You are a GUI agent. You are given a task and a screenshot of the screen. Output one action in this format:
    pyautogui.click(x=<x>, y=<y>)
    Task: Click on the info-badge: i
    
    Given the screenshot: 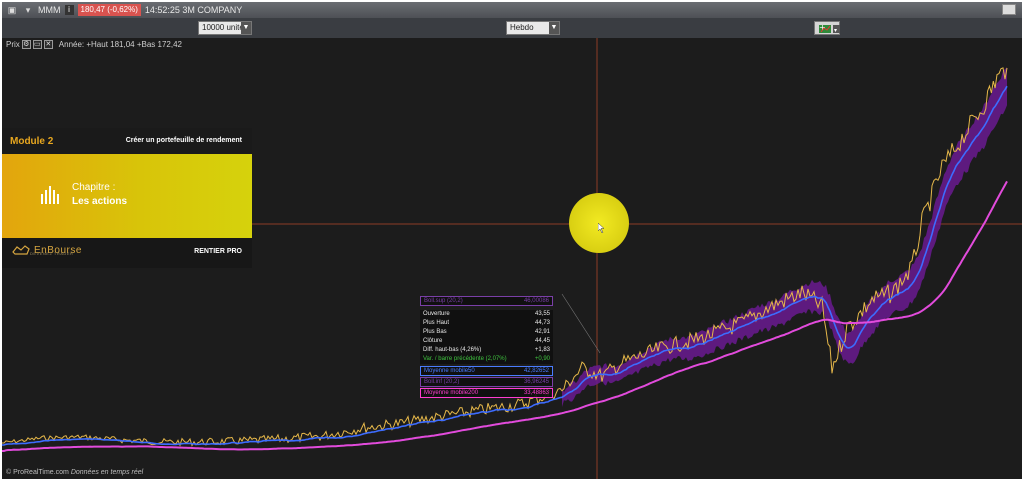 What is the action you would take?
    pyautogui.click(x=69, y=10)
    